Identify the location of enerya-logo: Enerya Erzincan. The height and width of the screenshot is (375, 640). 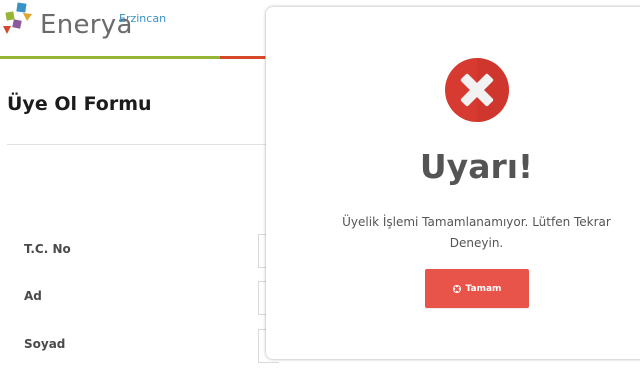
(92, 22).